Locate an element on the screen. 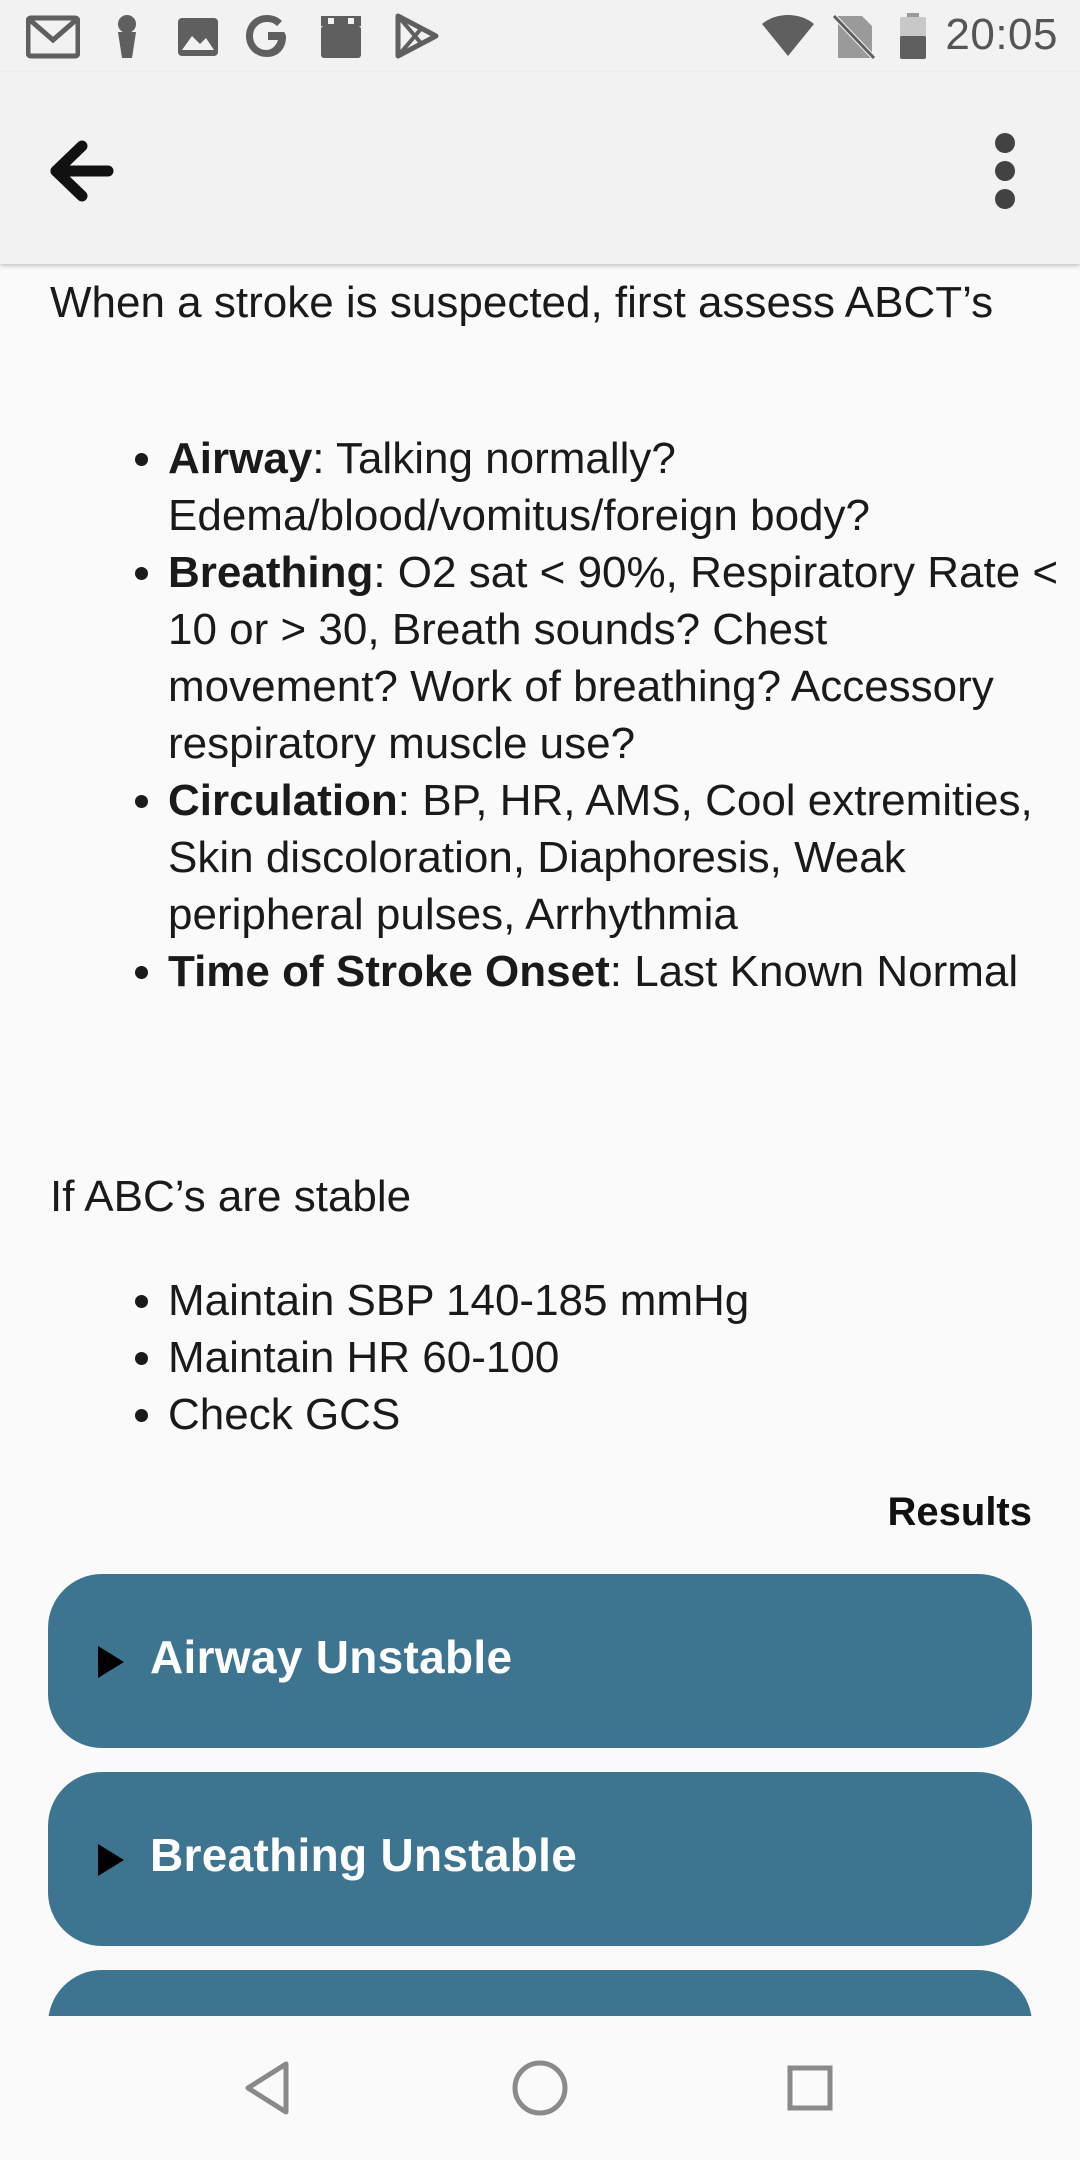  list-item-term: Breathing is located at coordinates (271, 572).